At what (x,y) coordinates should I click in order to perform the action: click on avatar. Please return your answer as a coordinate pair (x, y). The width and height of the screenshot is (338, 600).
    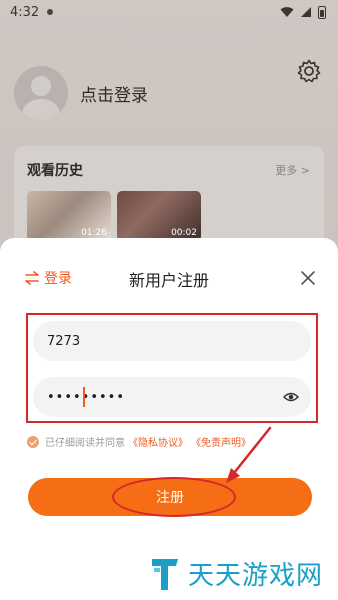
    Looking at the image, I should click on (41, 93).